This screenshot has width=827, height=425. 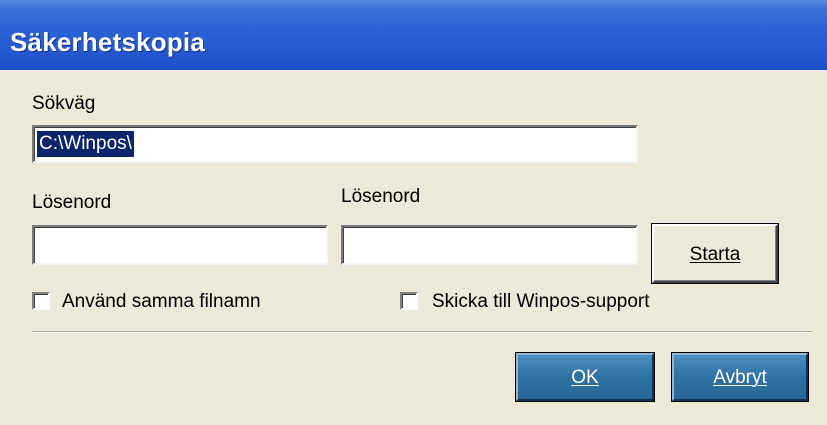 What do you see at coordinates (41, 301) in the screenshot?
I see `same-filename-checkbox` at bounding box center [41, 301].